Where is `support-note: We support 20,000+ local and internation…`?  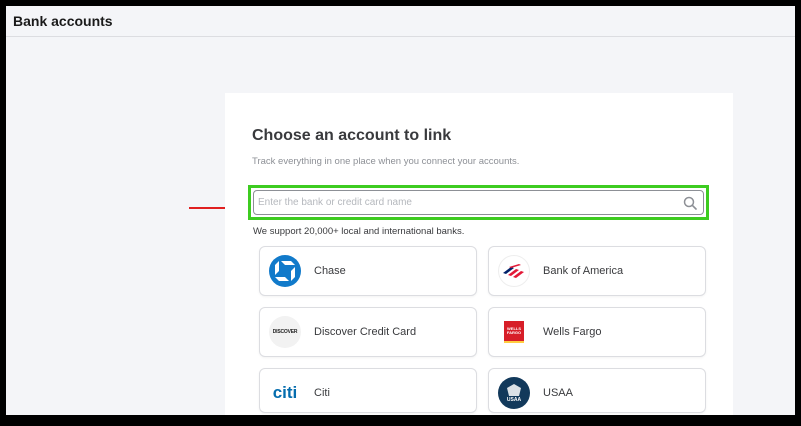 support-note: We support 20,000+ local and internation… is located at coordinates (359, 231).